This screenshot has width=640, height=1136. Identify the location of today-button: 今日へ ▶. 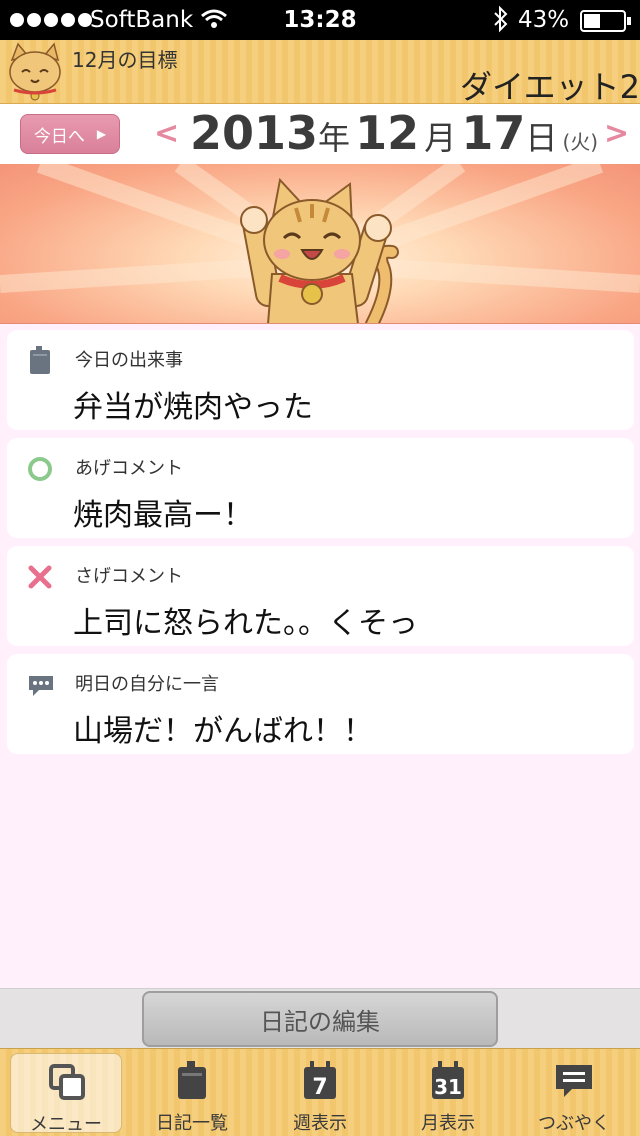
(70, 134).